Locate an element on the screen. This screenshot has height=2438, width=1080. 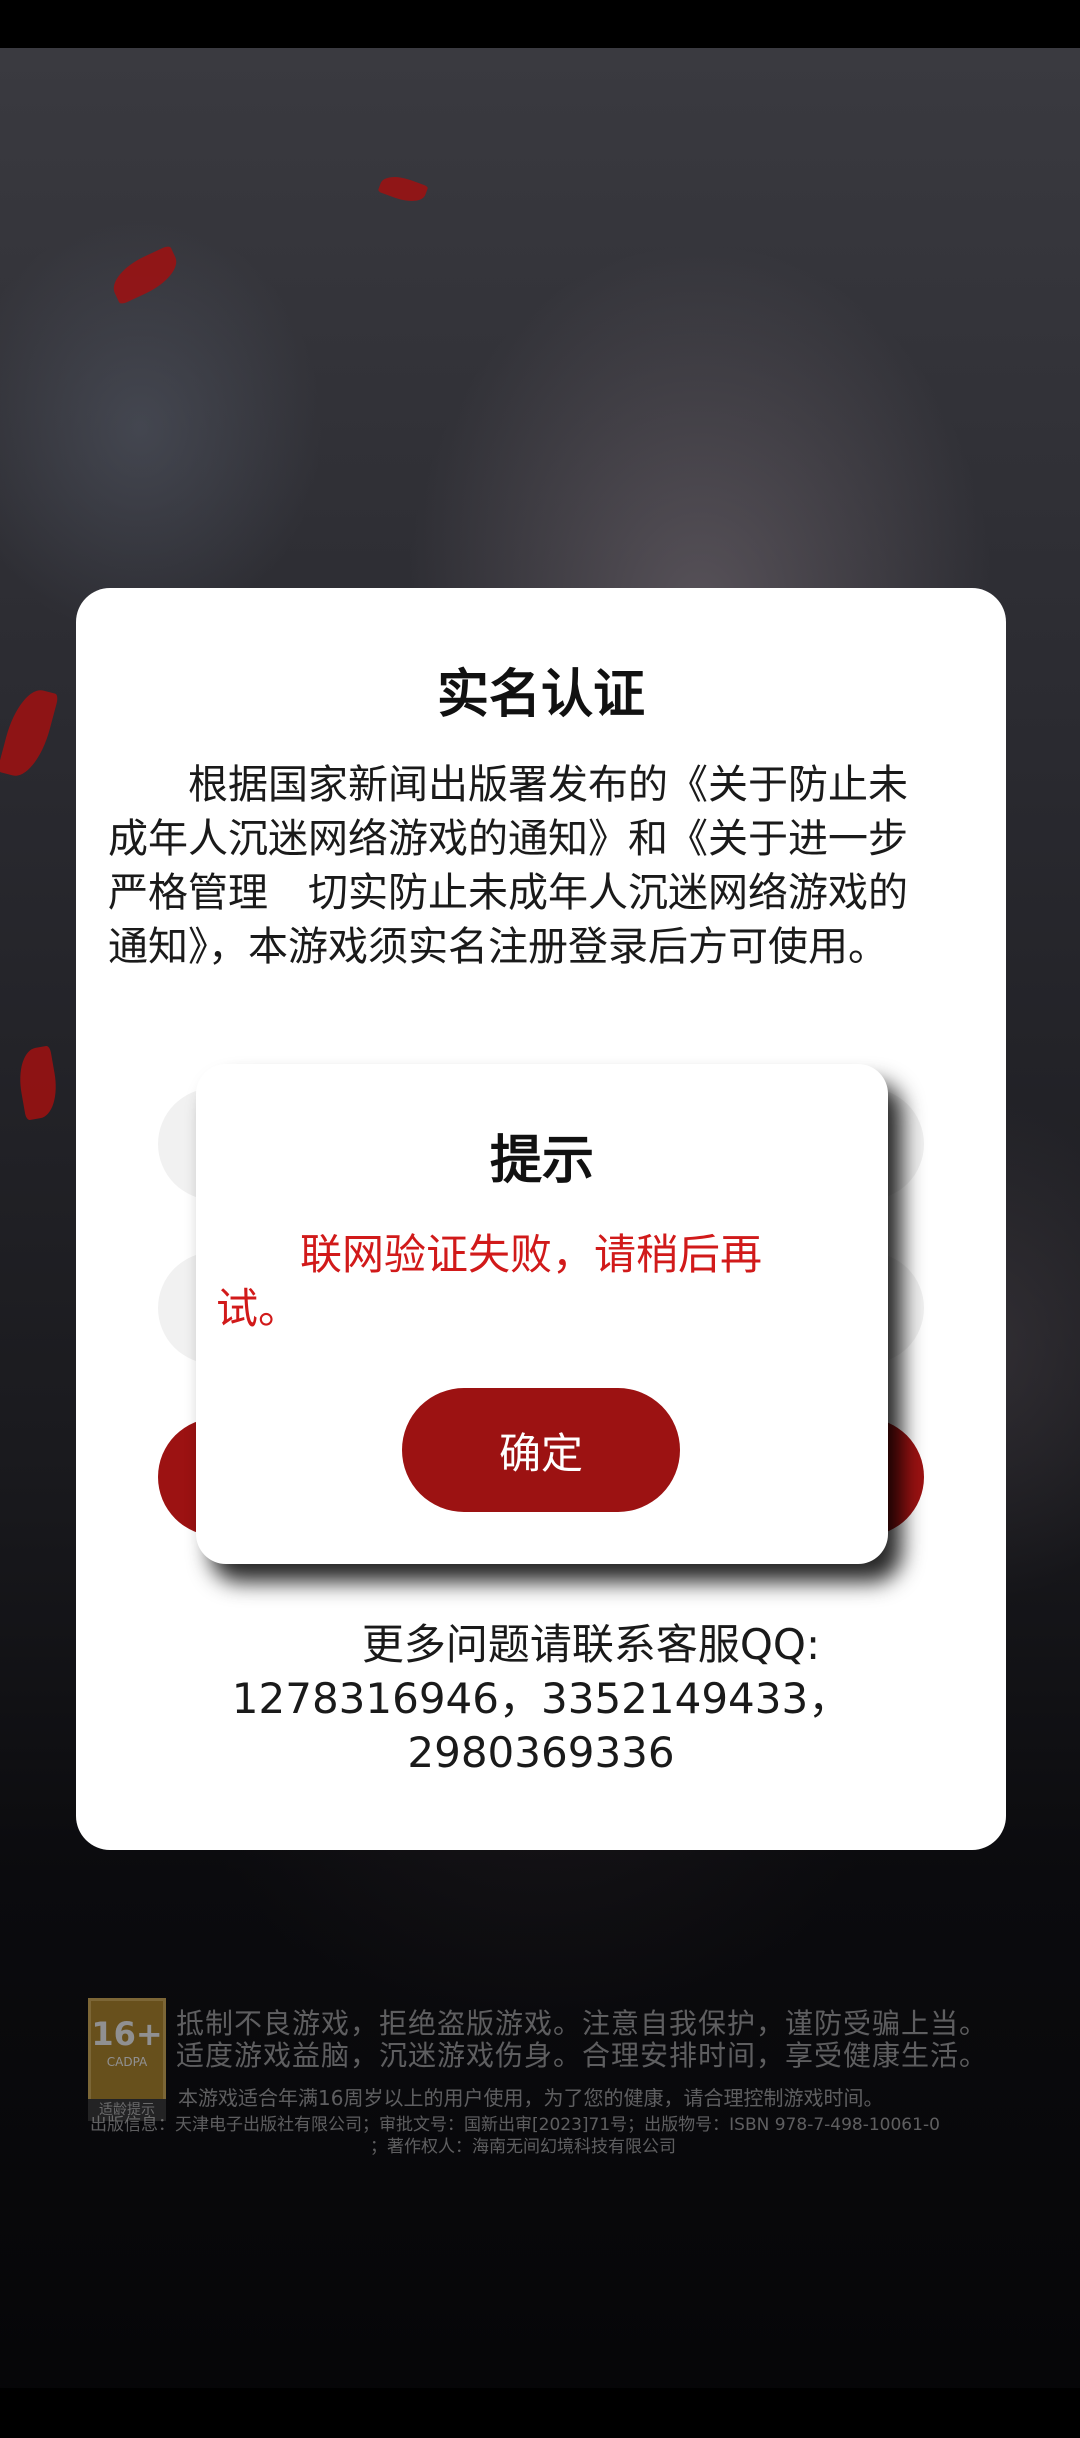
alert-message: 联网验证失败，请稍后再试。 is located at coordinates (489, 1281).